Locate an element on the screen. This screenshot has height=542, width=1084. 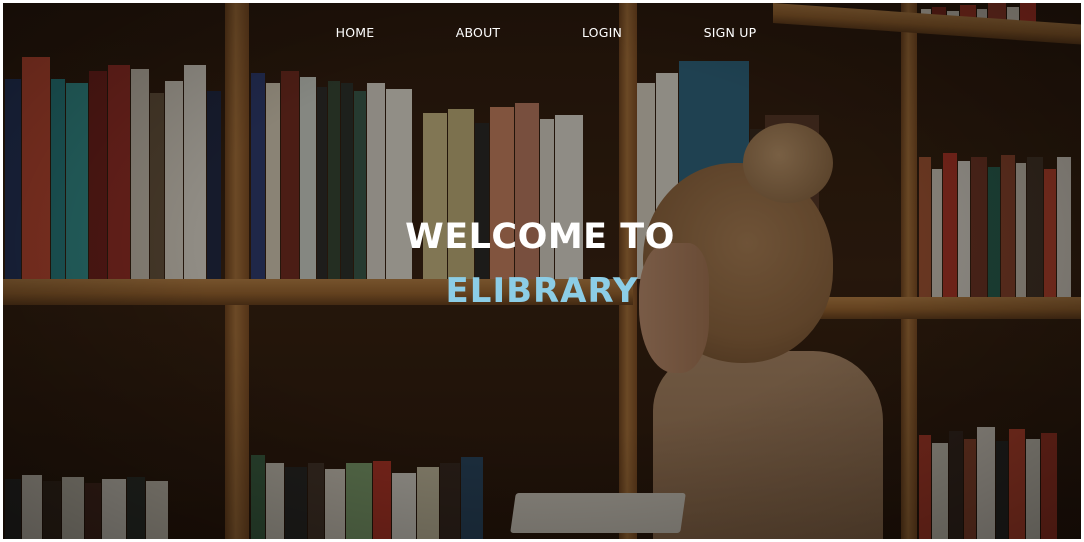
nav-link-sign-up: SIGN UP is located at coordinates (730, 32).